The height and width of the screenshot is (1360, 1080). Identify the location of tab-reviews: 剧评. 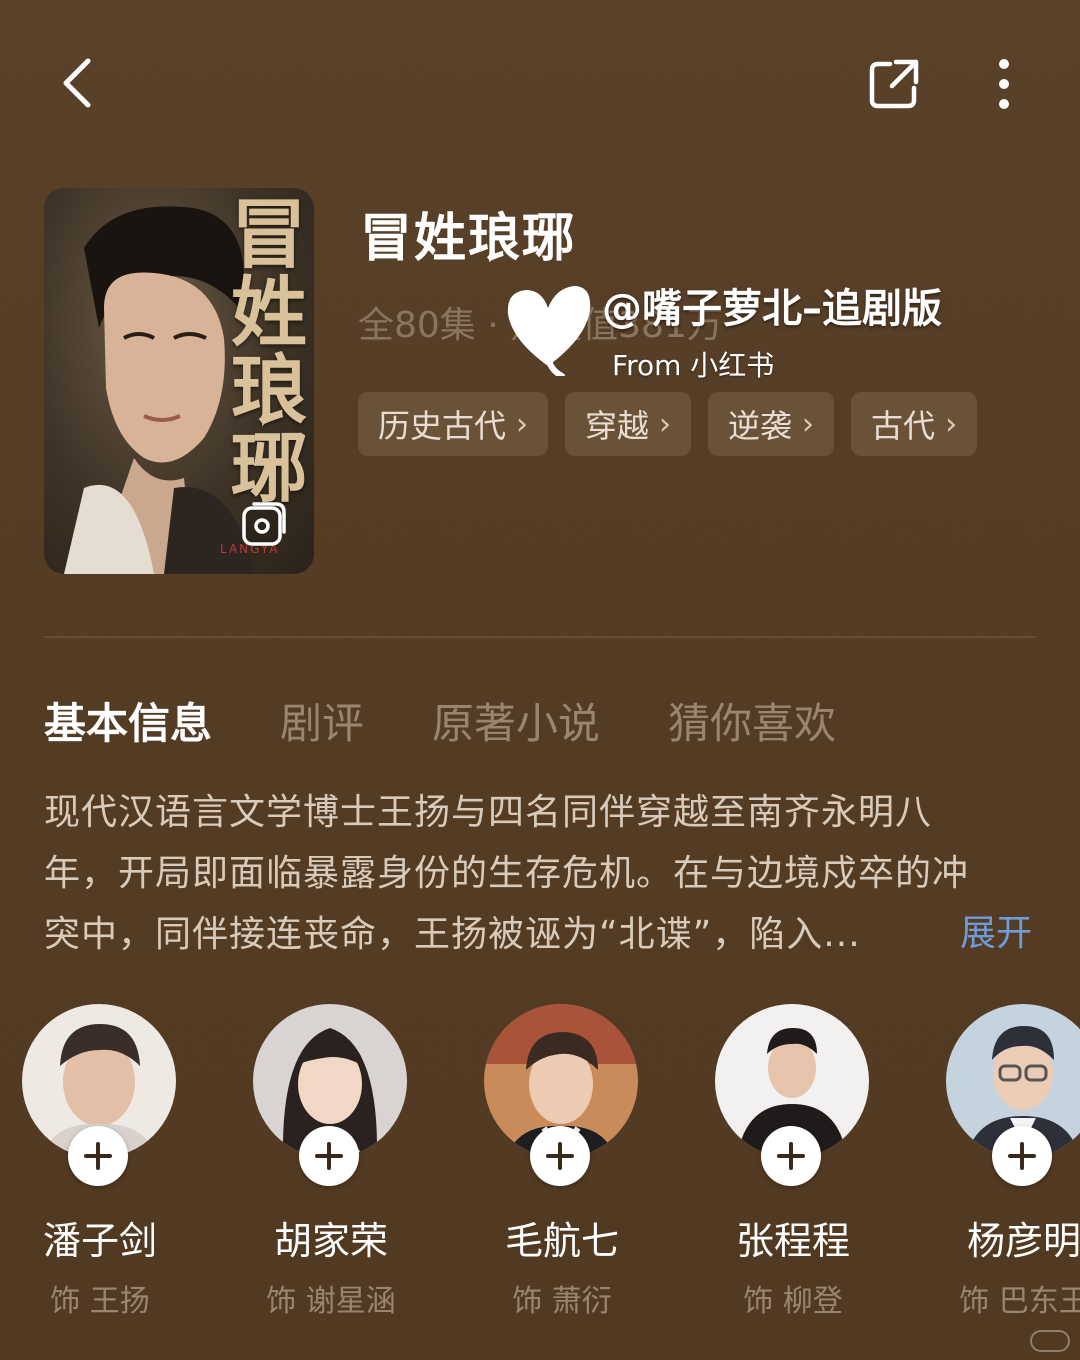
(322, 720).